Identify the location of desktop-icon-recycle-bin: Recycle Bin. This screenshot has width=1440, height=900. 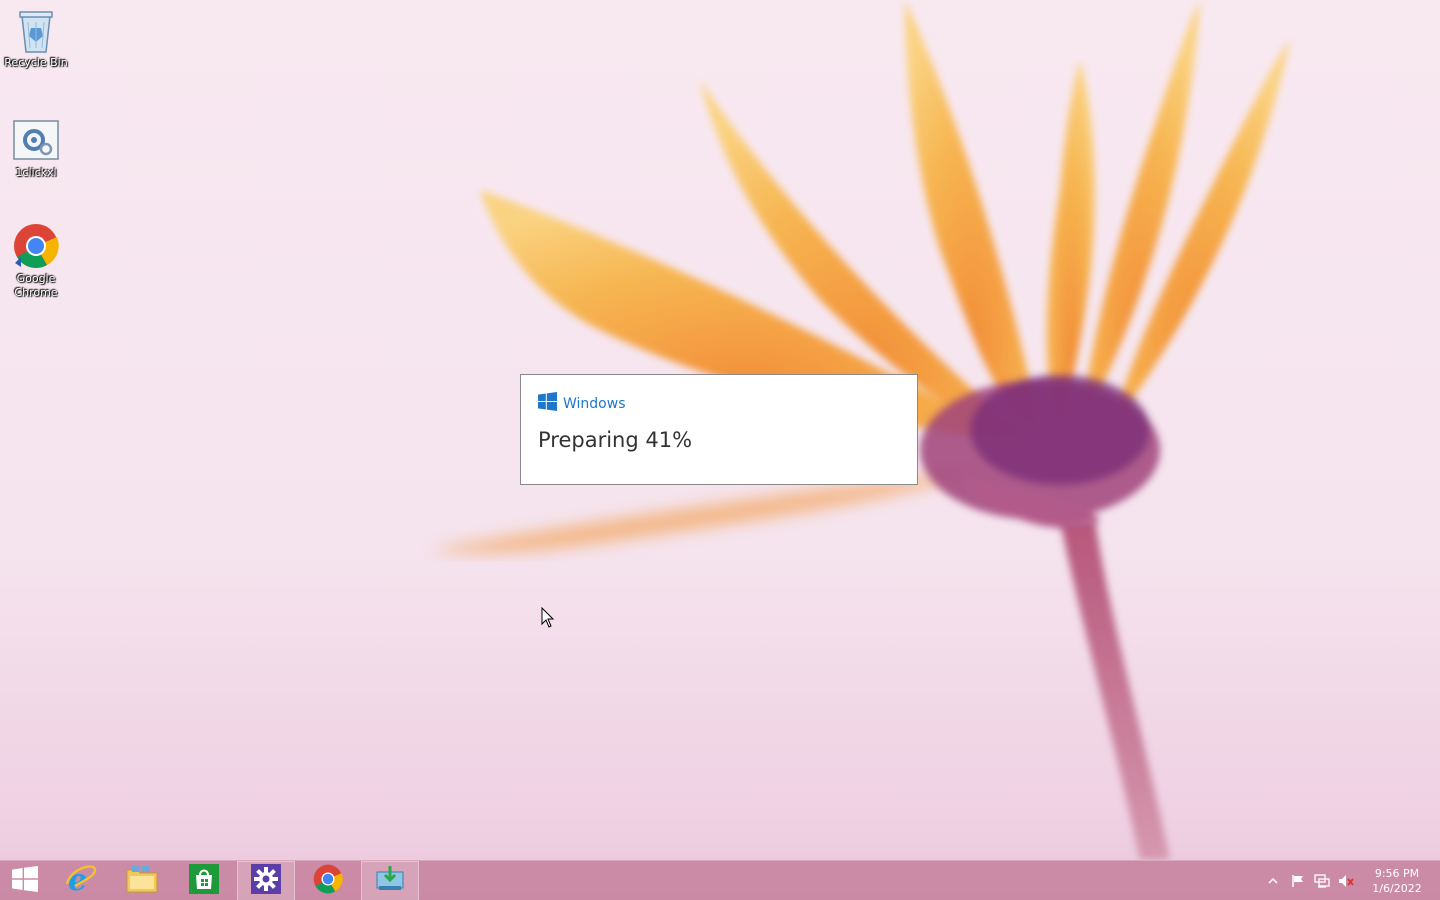
(36, 38).